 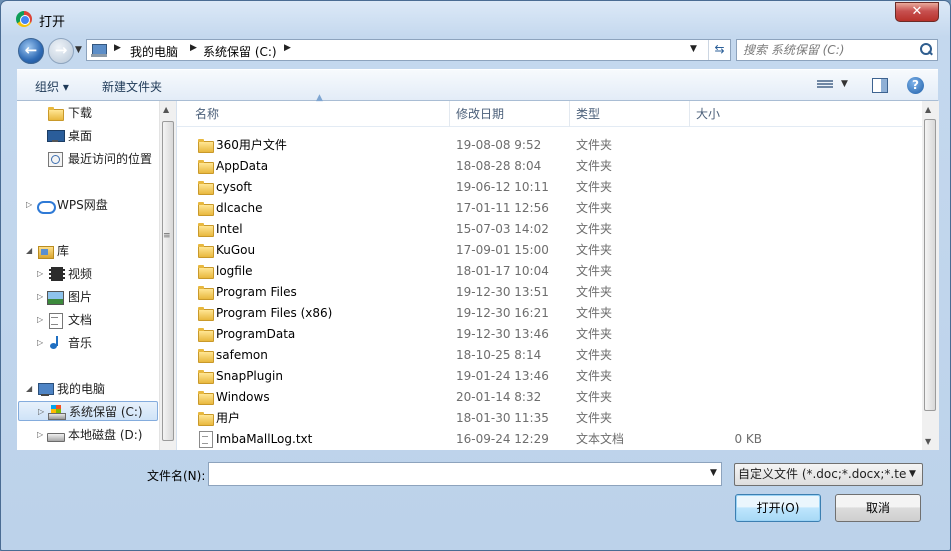 I want to click on address-bar: ▶ 我的电脑 ▶ 系统保留 (C:) ▶ ▼ ⇆, so click(x=408, y=50).